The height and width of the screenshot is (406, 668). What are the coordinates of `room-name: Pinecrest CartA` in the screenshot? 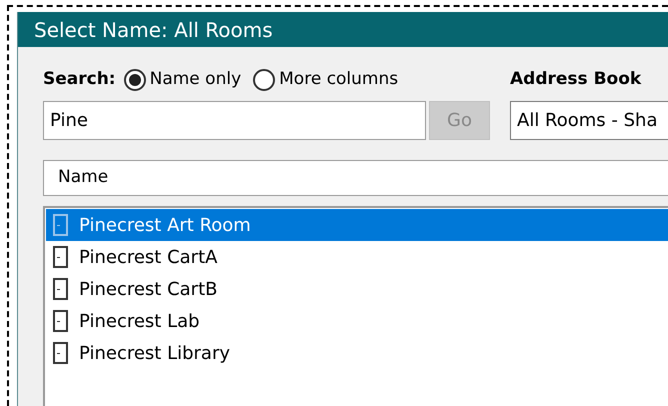 It's located at (148, 258).